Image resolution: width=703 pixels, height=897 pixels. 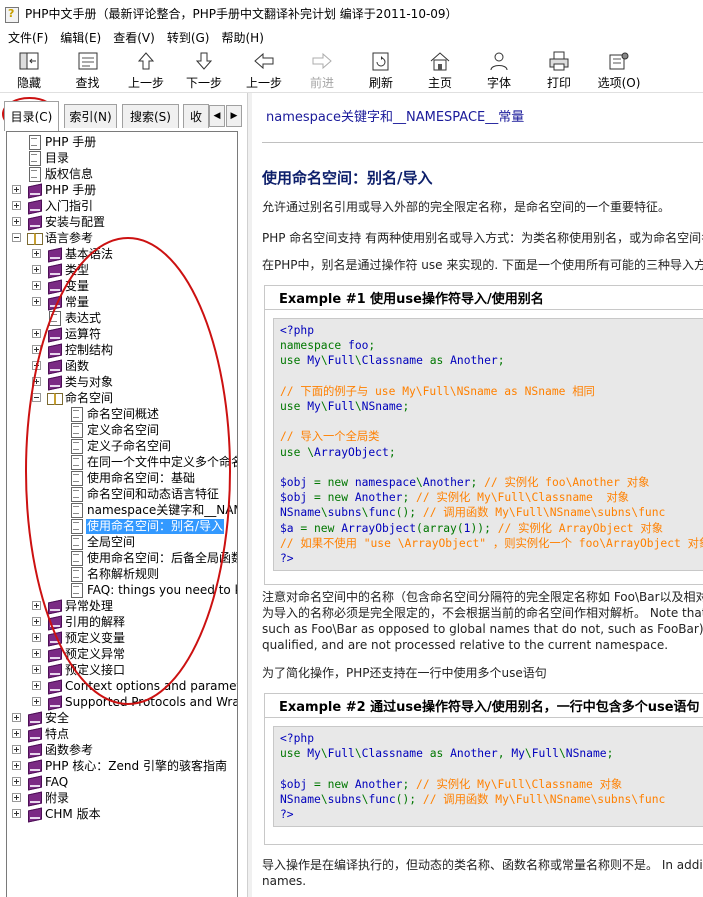 What do you see at coordinates (59, 222) in the screenshot?
I see `tree-node: 安装与配置` at bounding box center [59, 222].